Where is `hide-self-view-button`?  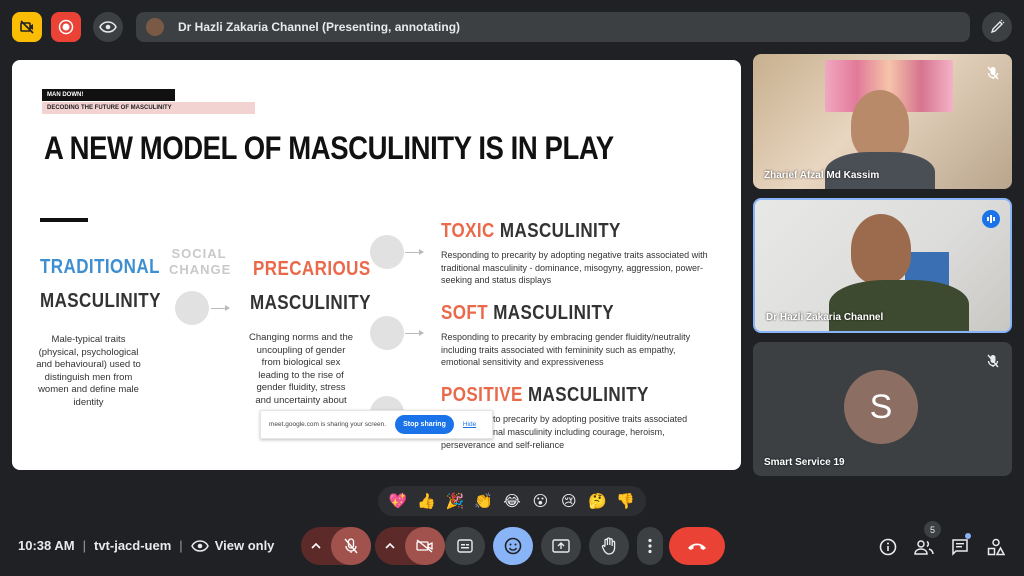 hide-self-view-button is located at coordinates (27, 27).